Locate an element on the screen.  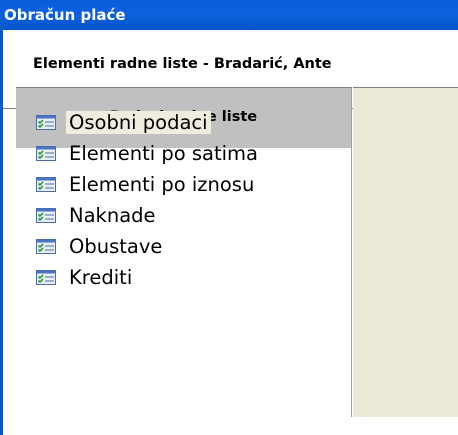
nav-item-naknade: Naknade is located at coordinates (148, 215).